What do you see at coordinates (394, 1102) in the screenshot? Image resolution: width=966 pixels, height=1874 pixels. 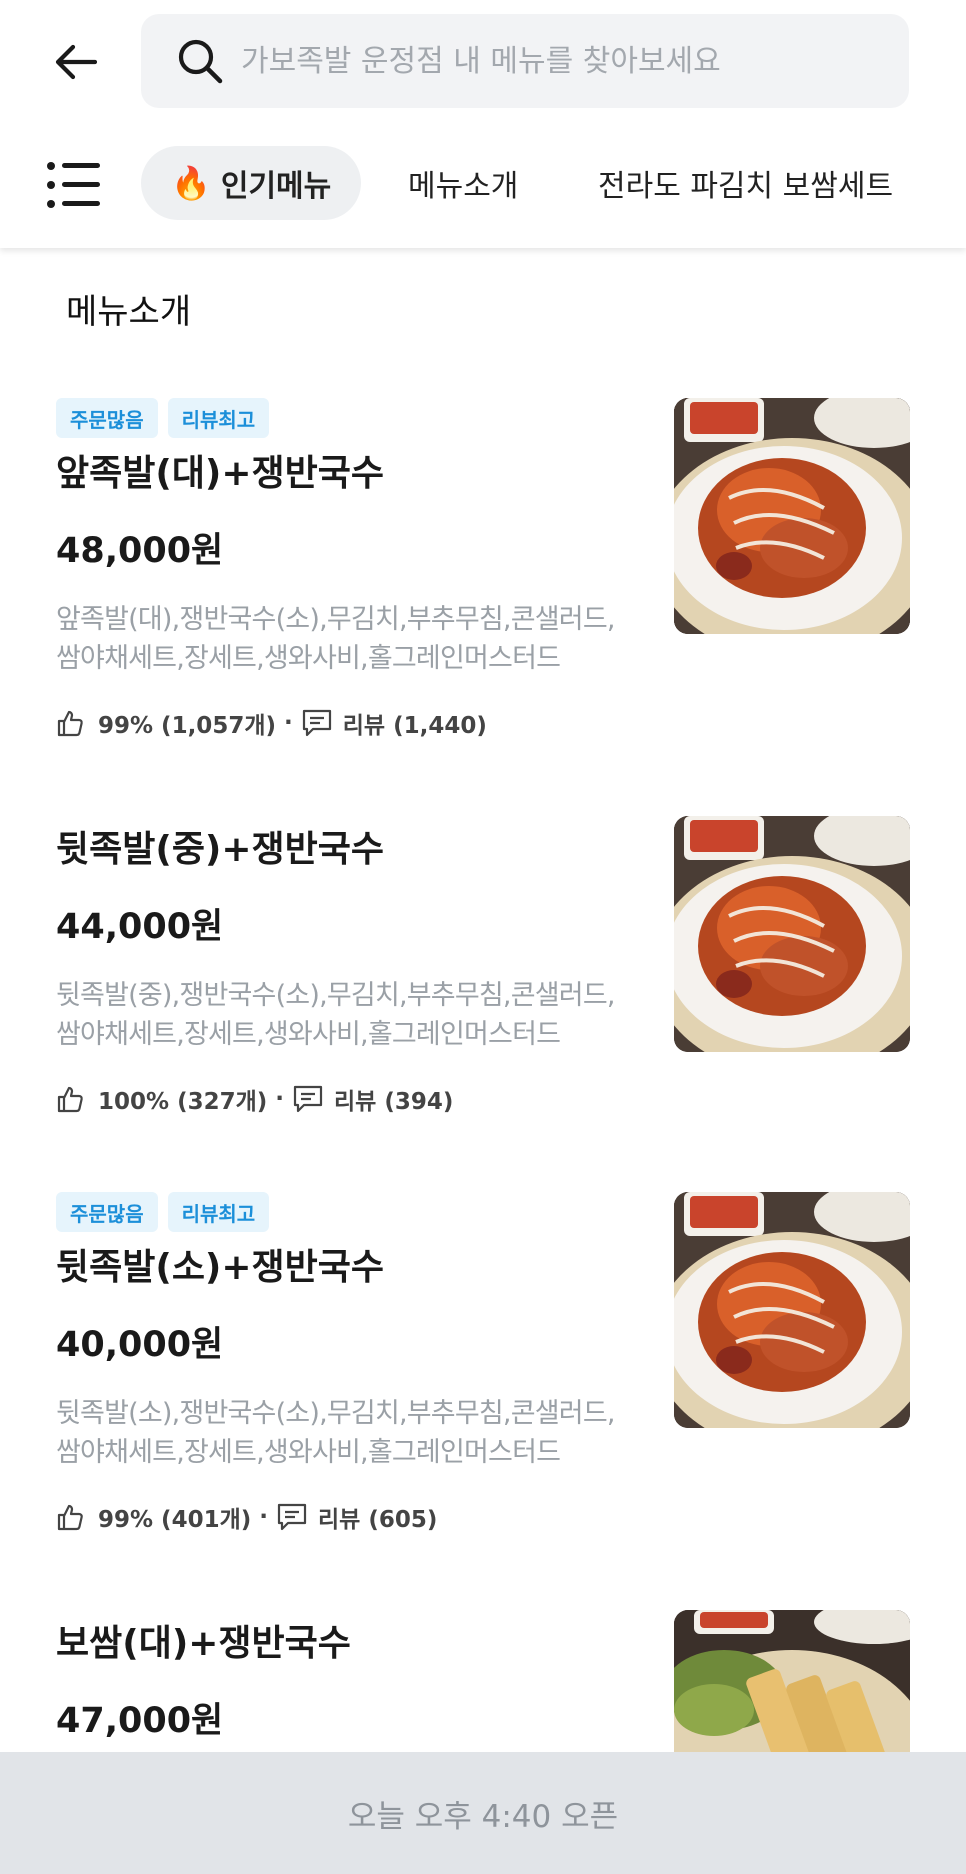 I see `review-count: 리뷰 (394)` at bounding box center [394, 1102].